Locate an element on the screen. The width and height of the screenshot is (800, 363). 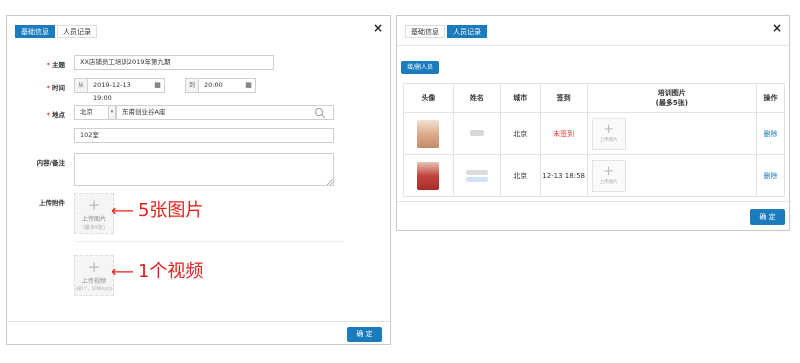
upload-image-limit: (最多5张) is located at coordinates (94, 228).